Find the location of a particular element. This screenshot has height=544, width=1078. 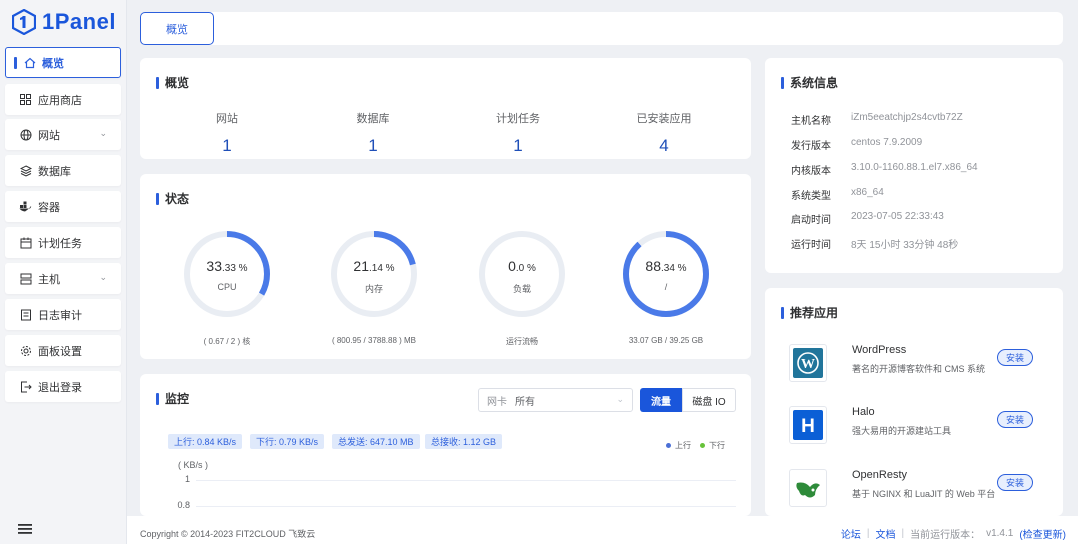

check-update-link: (检查更新) is located at coordinates (1042, 533).